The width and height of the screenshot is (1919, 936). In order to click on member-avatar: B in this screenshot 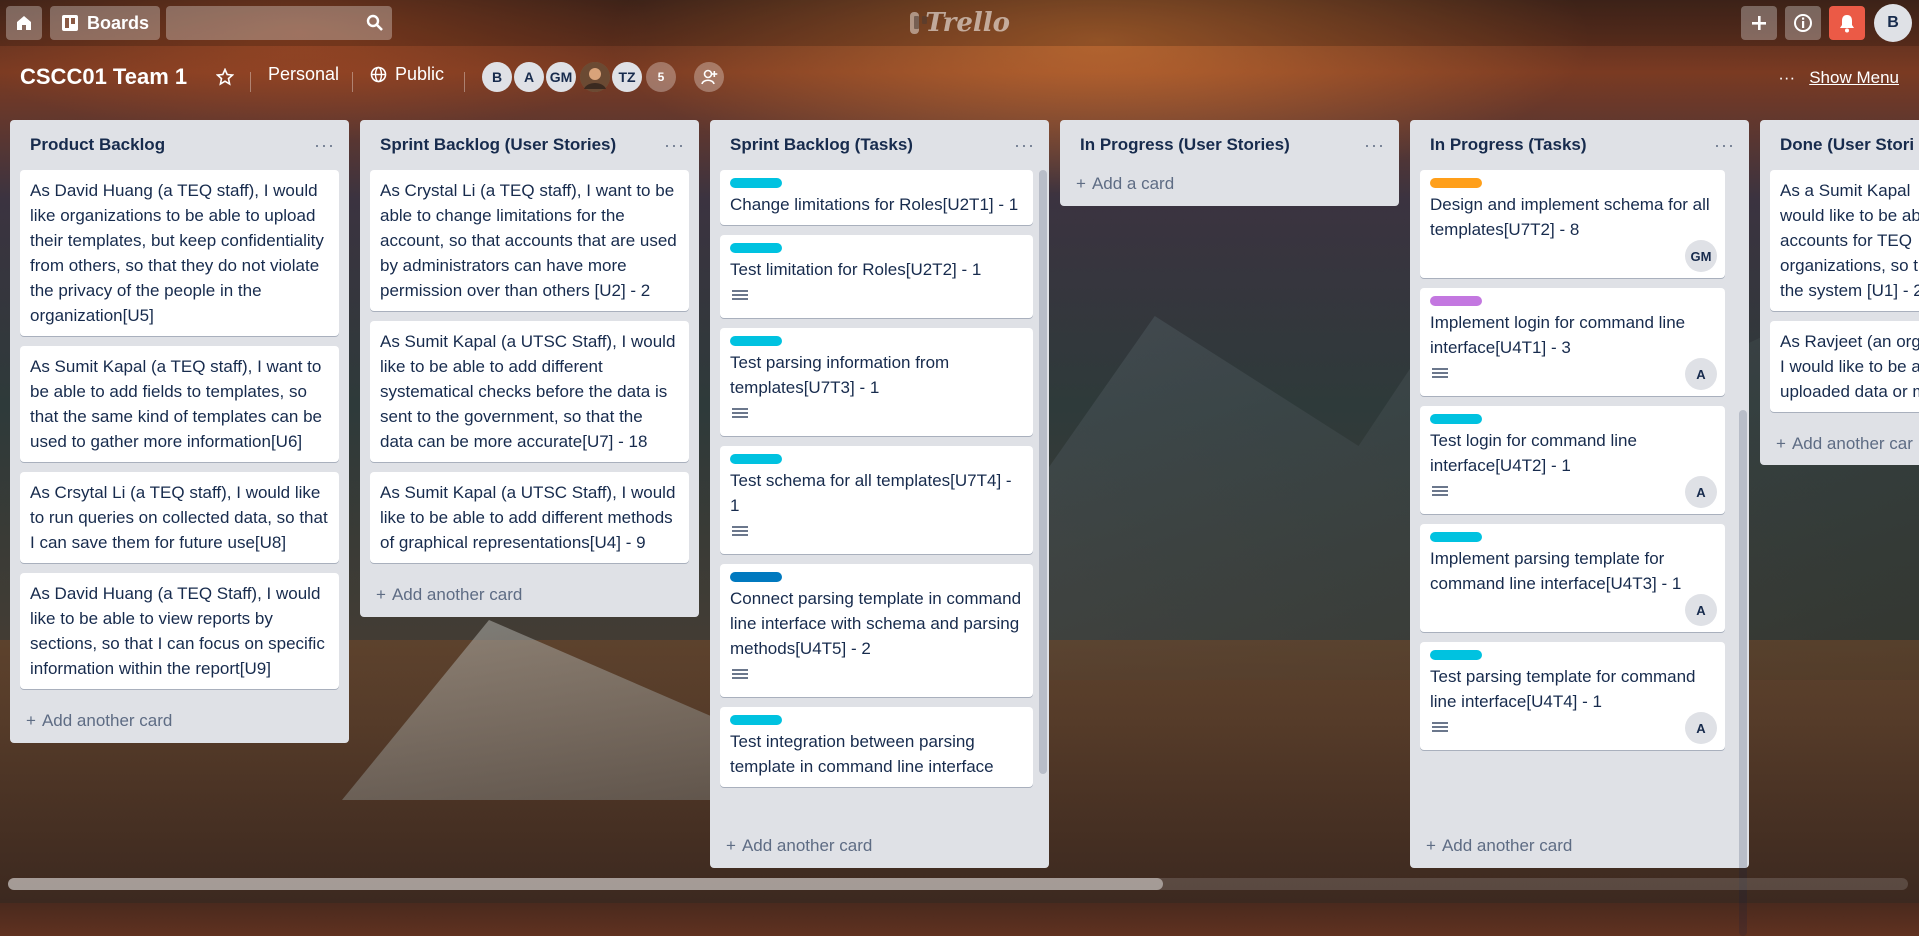, I will do `click(497, 77)`.